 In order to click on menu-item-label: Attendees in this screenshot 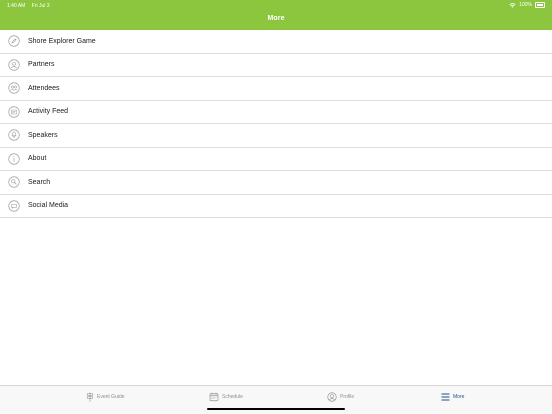, I will do `click(44, 88)`.